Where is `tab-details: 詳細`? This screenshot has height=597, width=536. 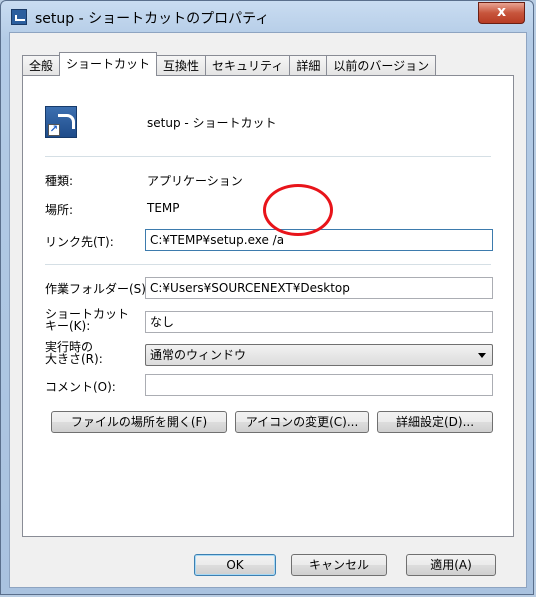
tab-details: 詳細 is located at coordinates (308, 65).